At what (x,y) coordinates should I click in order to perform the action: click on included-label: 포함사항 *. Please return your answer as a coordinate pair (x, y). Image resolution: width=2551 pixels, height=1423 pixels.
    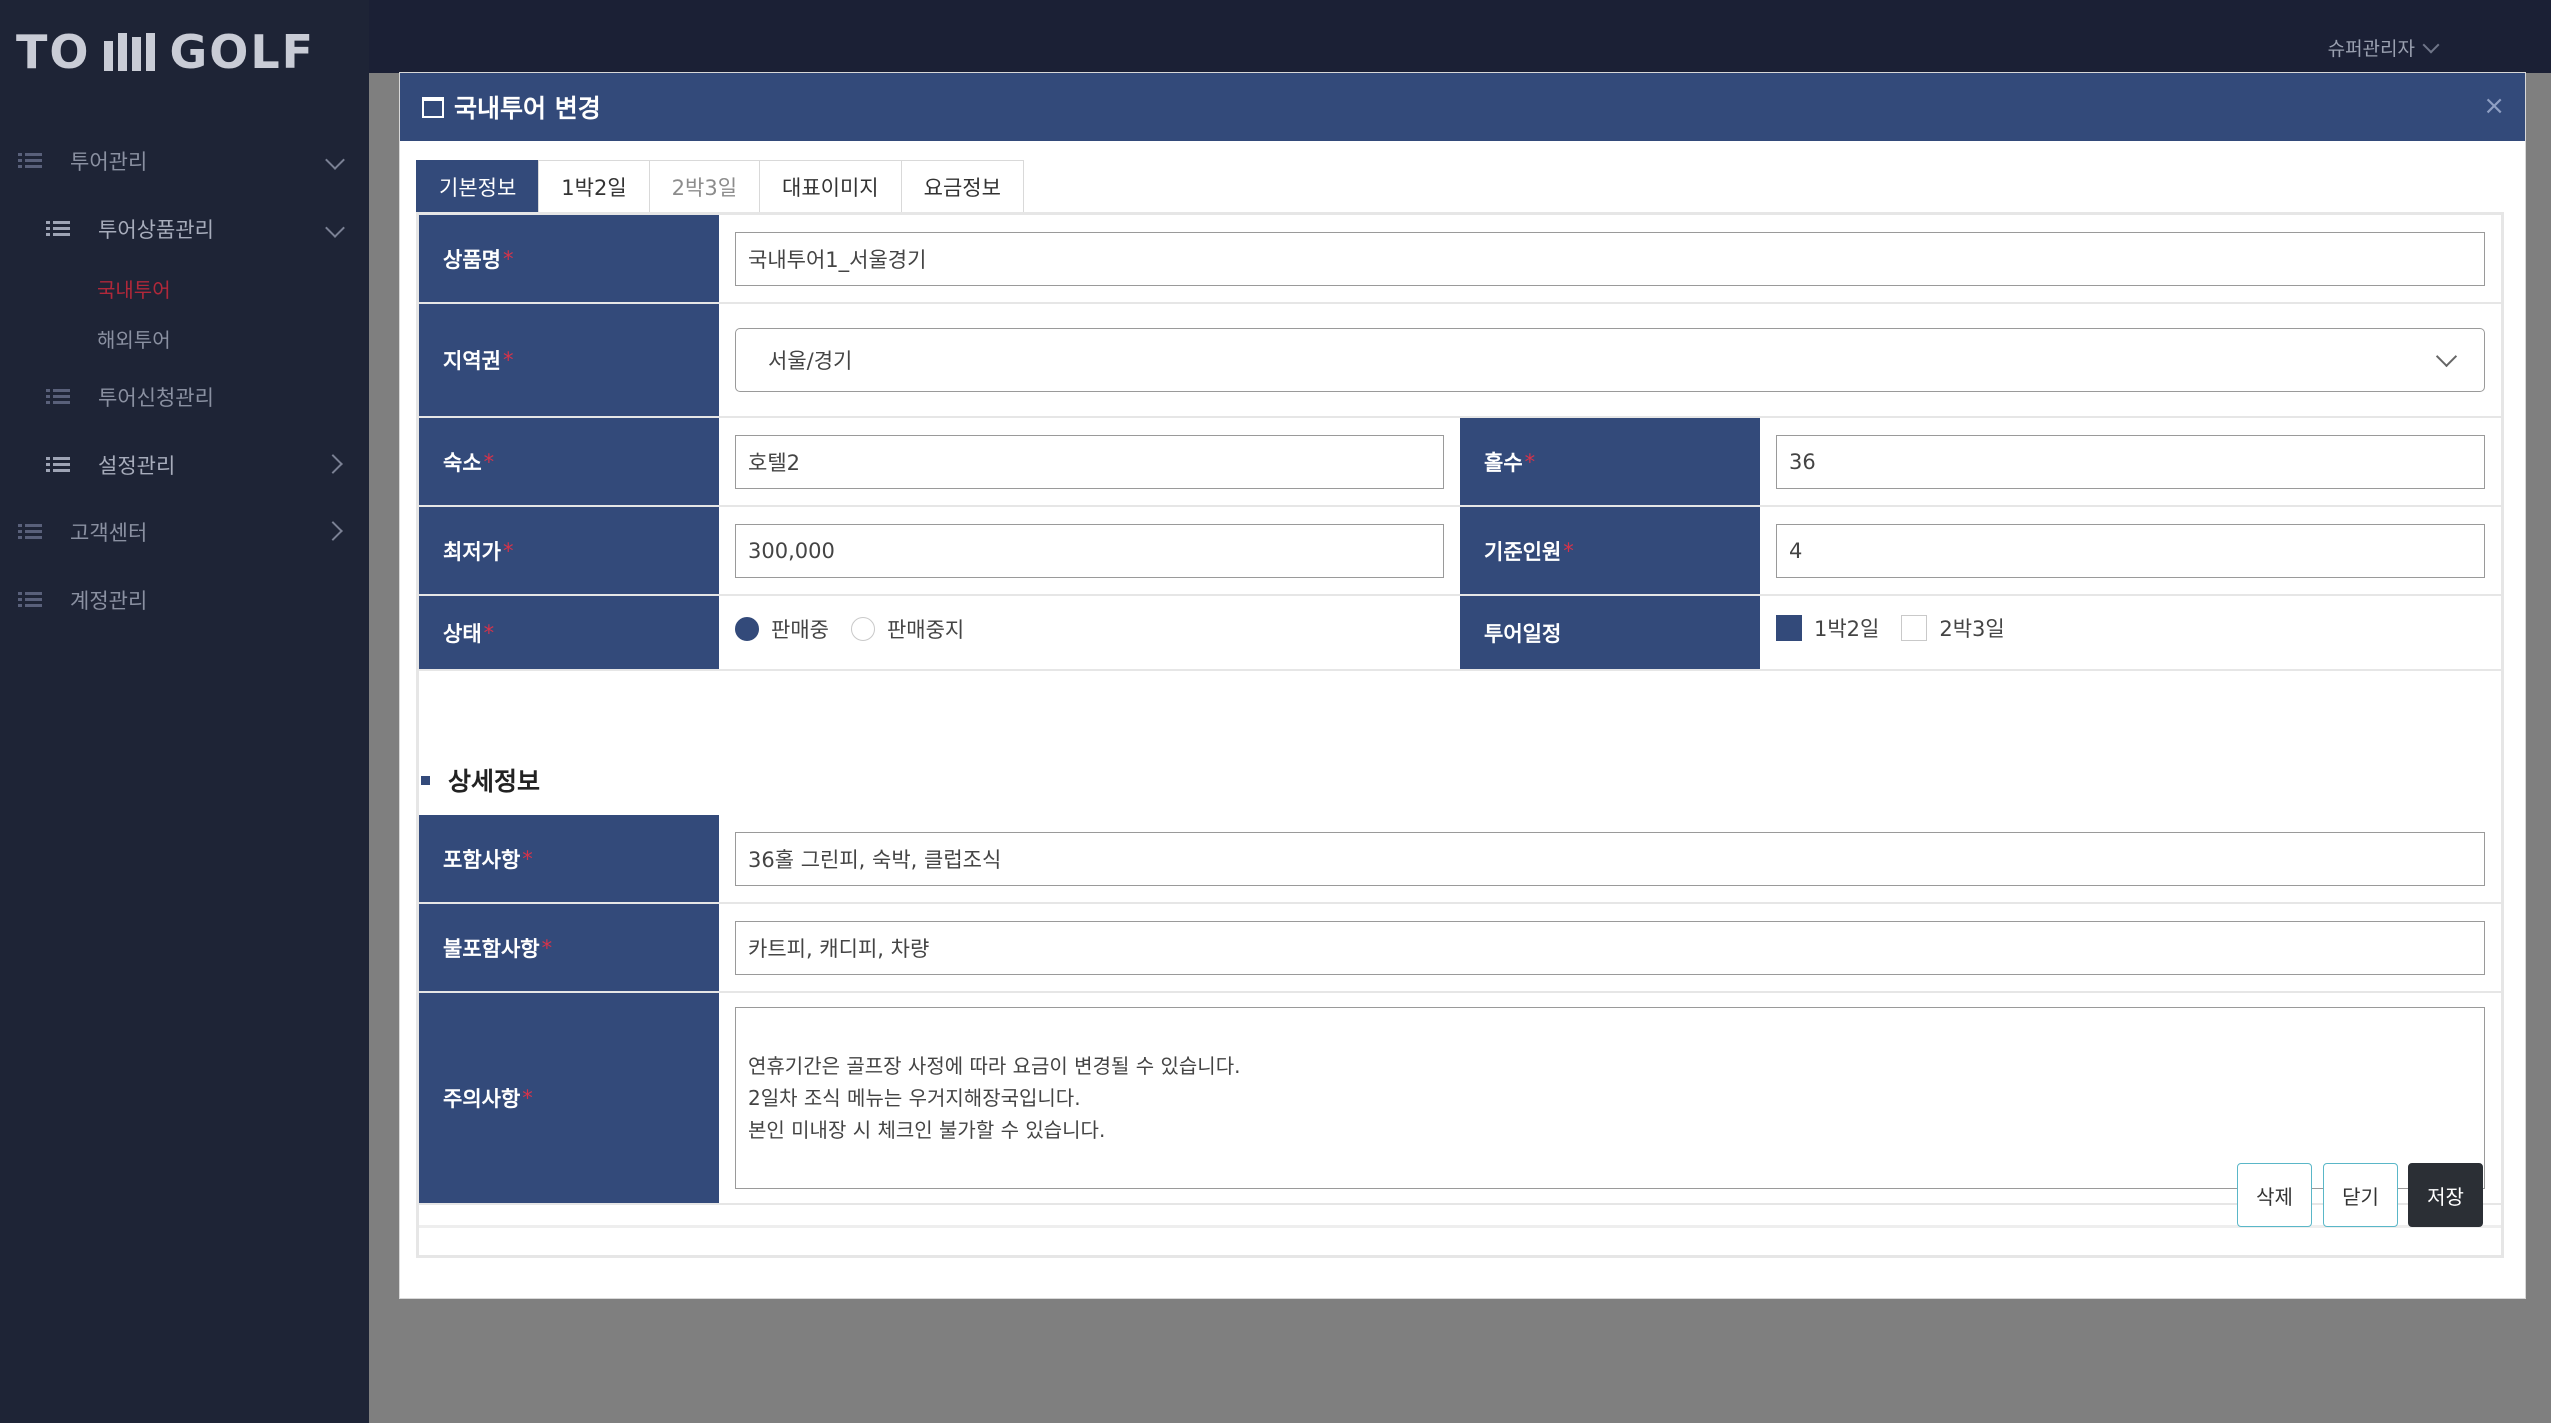
    Looking at the image, I should click on (569, 859).